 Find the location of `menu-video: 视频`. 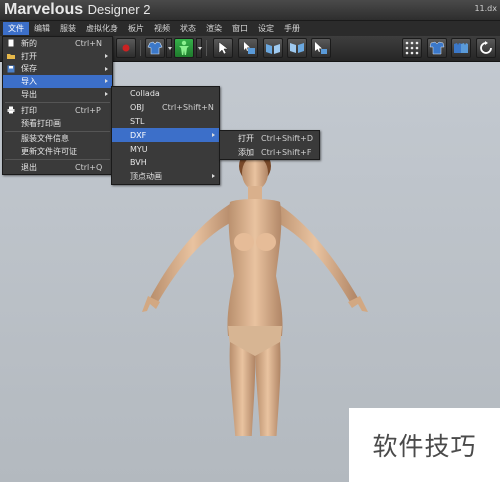

menu-video: 视频 is located at coordinates (162, 28).